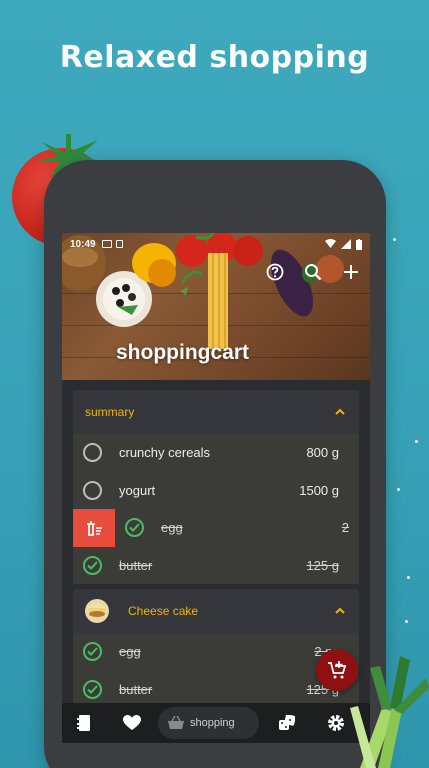 The height and width of the screenshot is (768, 429). I want to click on nav-random-button, so click(287, 723).